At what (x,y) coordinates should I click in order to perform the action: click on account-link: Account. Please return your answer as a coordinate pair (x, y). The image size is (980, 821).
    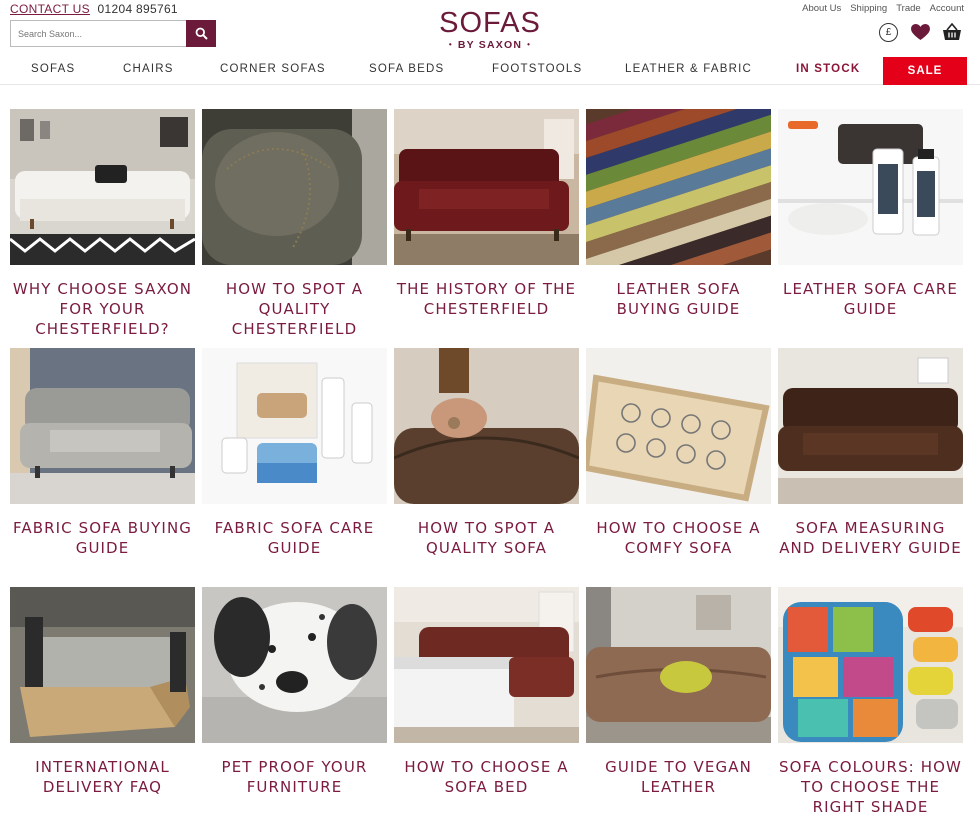
    Looking at the image, I should click on (947, 8).